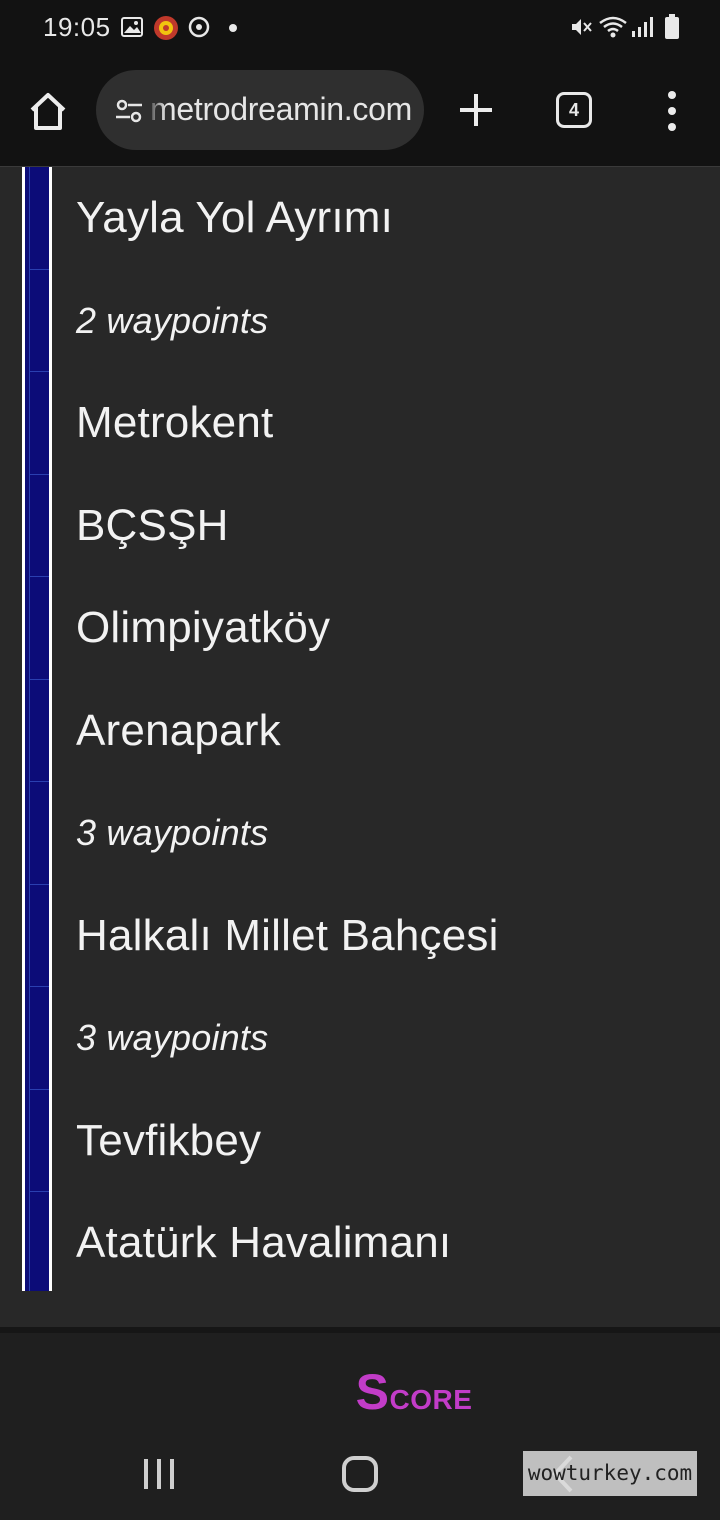 The image size is (720, 1520). What do you see at coordinates (672, 111) in the screenshot?
I see `more-menu-icon` at bounding box center [672, 111].